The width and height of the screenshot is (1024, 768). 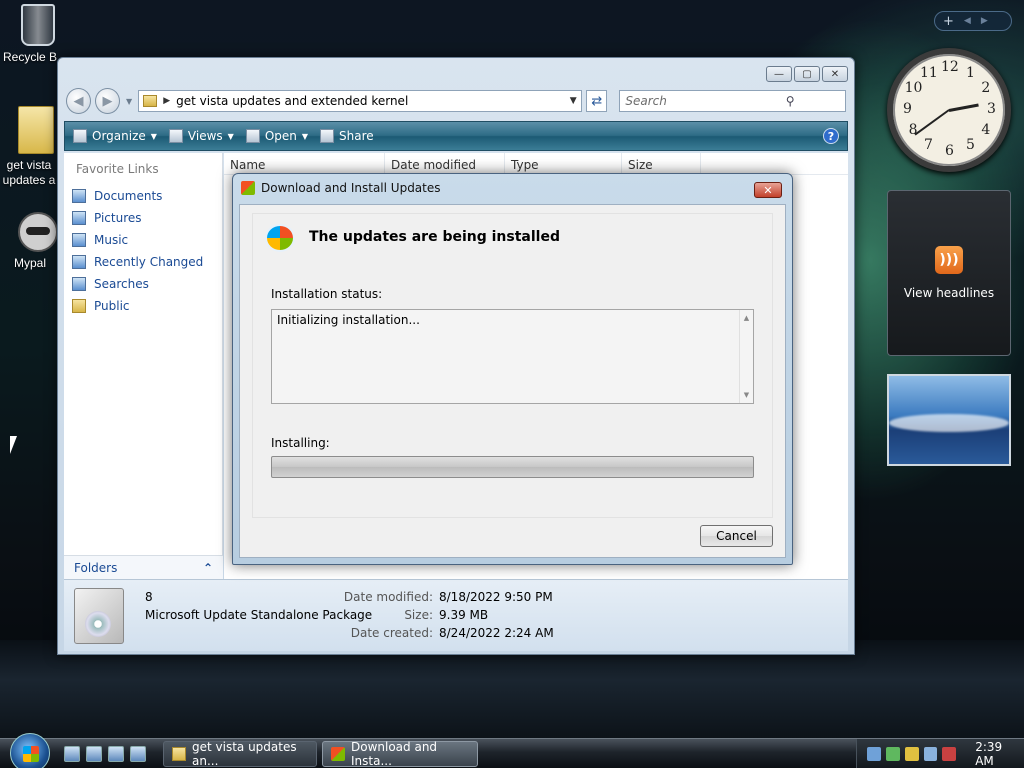 What do you see at coordinates (79, 306) in the screenshot?
I see `public-folder-icon` at bounding box center [79, 306].